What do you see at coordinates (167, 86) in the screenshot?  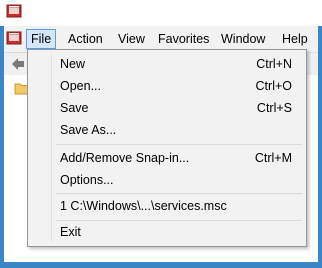 I see `menu-item-open: Open... Ctrl+O` at bounding box center [167, 86].